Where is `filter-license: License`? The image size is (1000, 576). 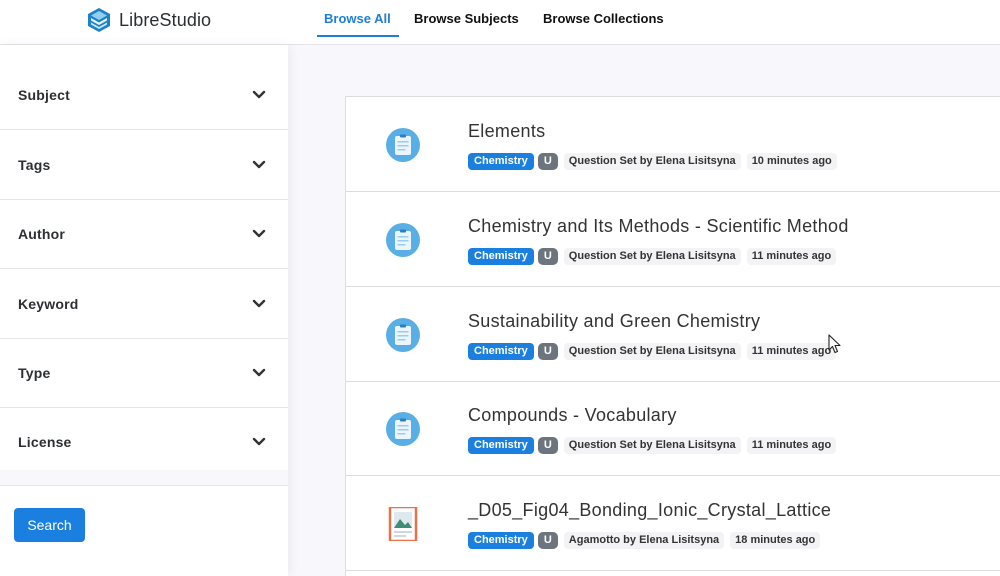
filter-license: License is located at coordinates (144, 442).